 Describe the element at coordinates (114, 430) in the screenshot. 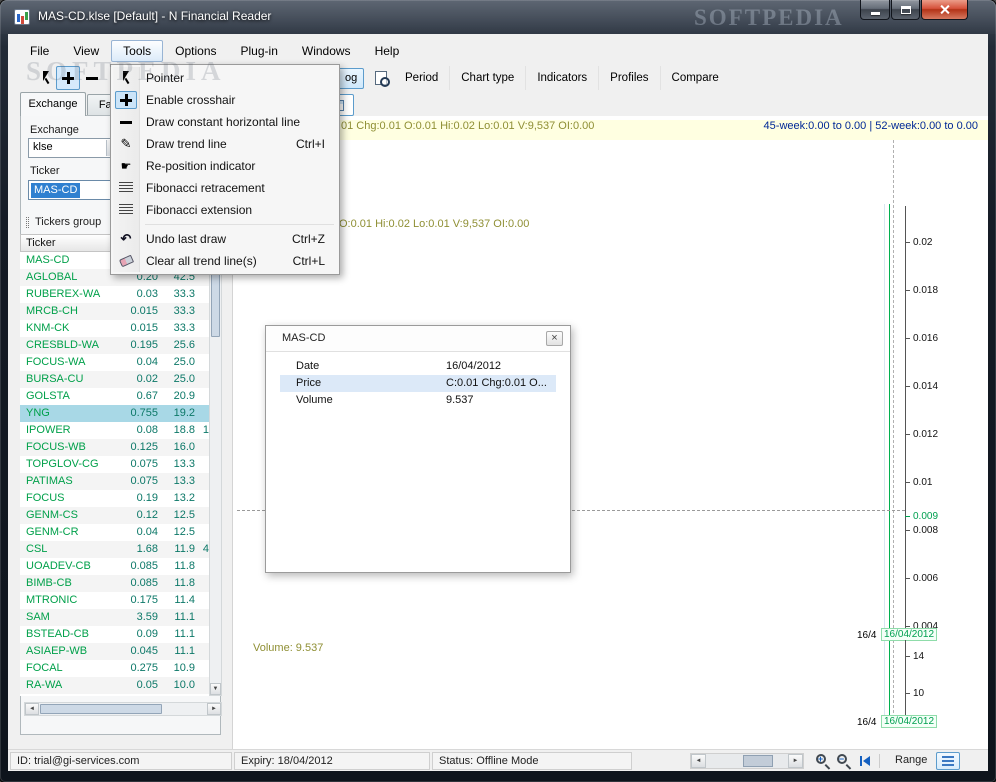

I see `ticker-row: IPOWER 0.08 18.8 1` at that location.